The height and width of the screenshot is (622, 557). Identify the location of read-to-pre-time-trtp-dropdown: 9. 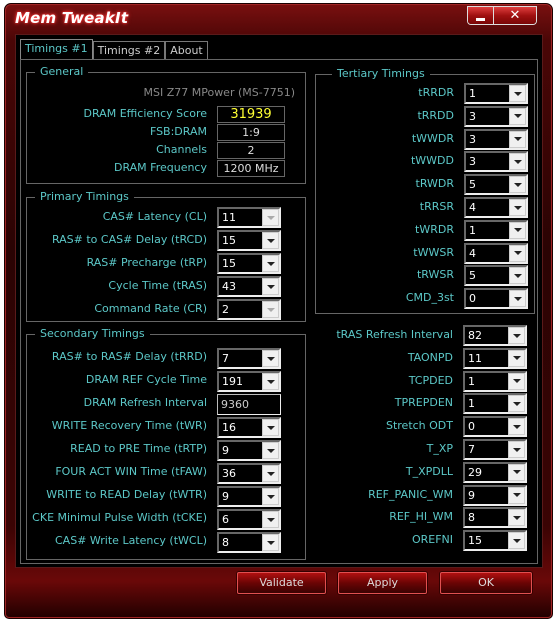
(249, 450).